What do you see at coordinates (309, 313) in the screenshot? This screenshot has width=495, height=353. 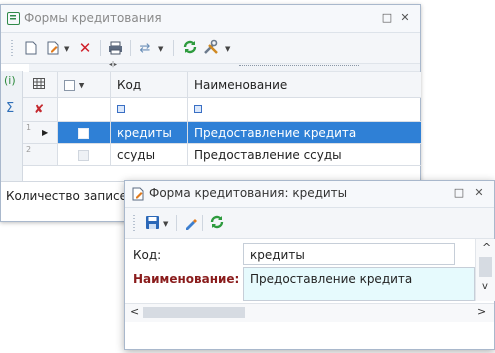 I see `horizontal-scrollbar: < >` at bounding box center [309, 313].